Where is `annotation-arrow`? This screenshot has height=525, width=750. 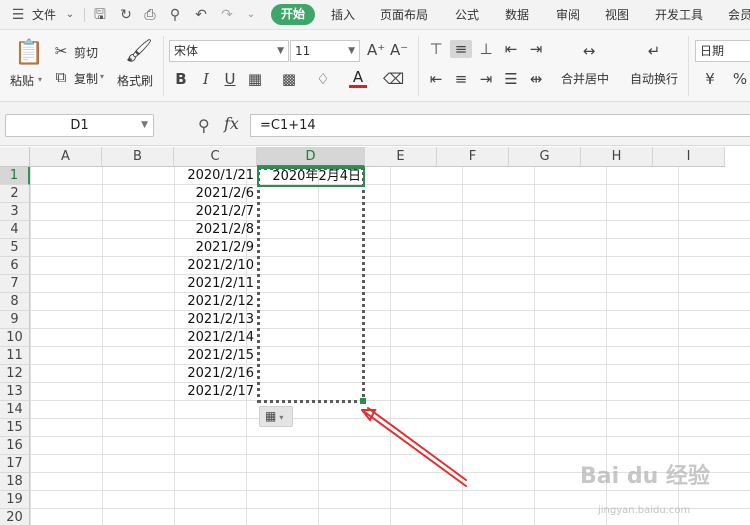 annotation-arrow is located at coordinates (414, 447).